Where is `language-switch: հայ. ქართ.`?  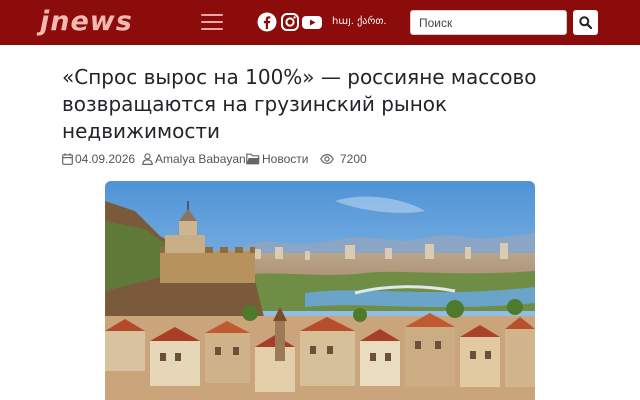
language-switch: հայ. ქართ. is located at coordinates (359, 22).